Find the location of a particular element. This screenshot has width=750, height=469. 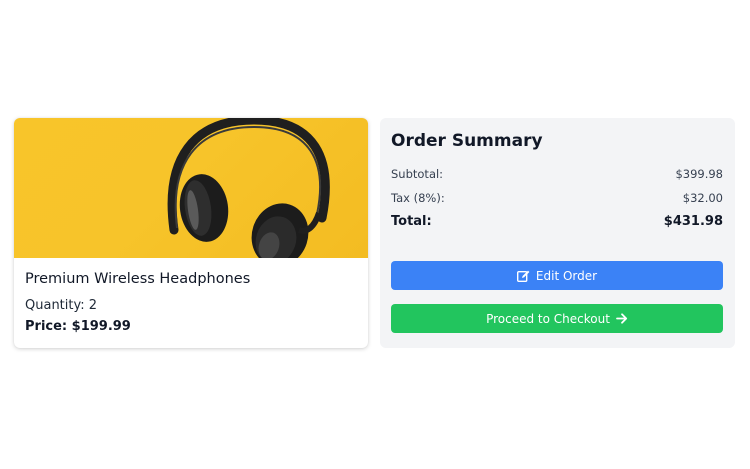

checkout-label: Proceed to Checkout is located at coordinates (548, 318).